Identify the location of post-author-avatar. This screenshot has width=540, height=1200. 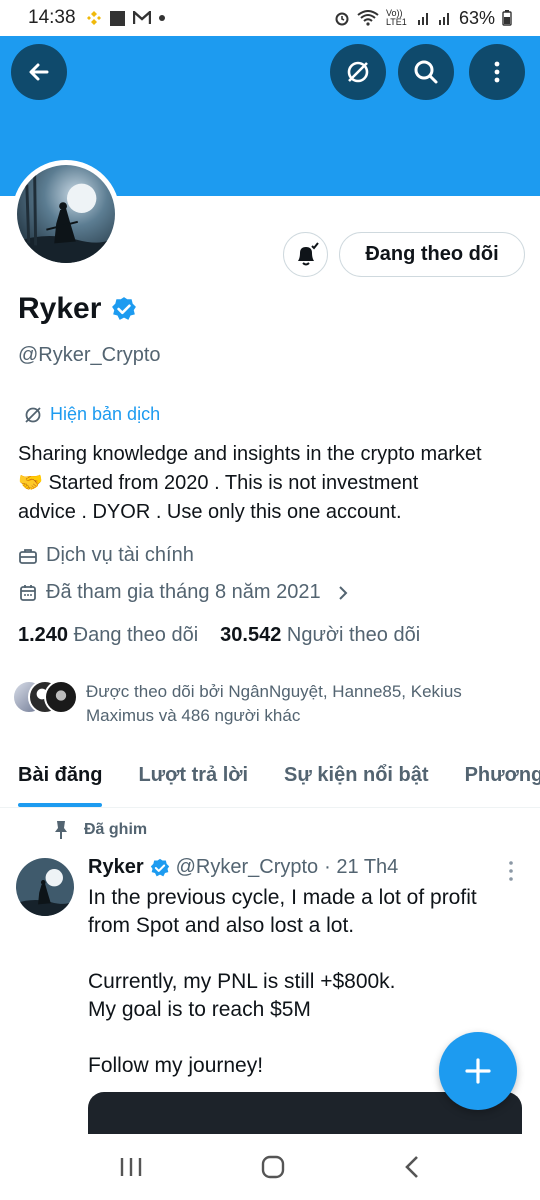
(45, 887).